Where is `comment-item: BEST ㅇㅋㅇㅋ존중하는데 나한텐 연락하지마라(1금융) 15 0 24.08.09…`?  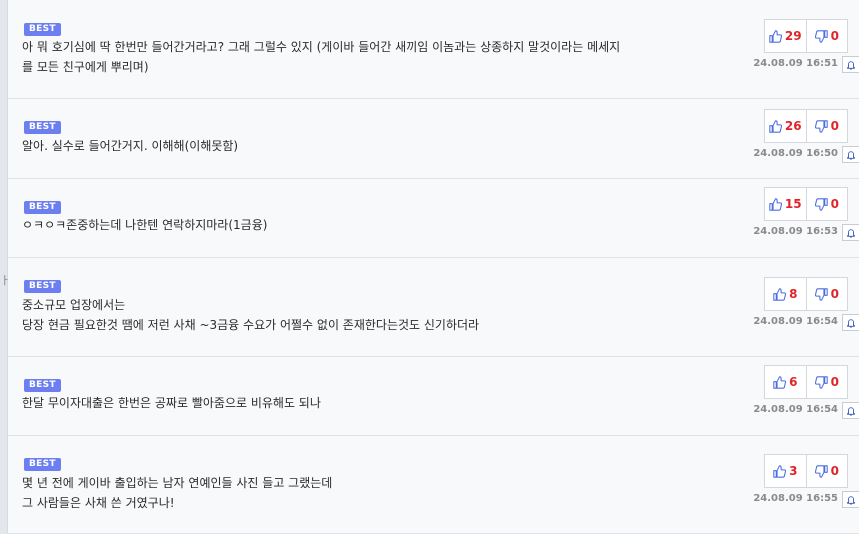 comment-item: BEST ㅇㅋㅇㅋ존중하는데 나한텐 연락하지마라(1금융) 15 0 24.08.09… is located at coordinates (433, 218).